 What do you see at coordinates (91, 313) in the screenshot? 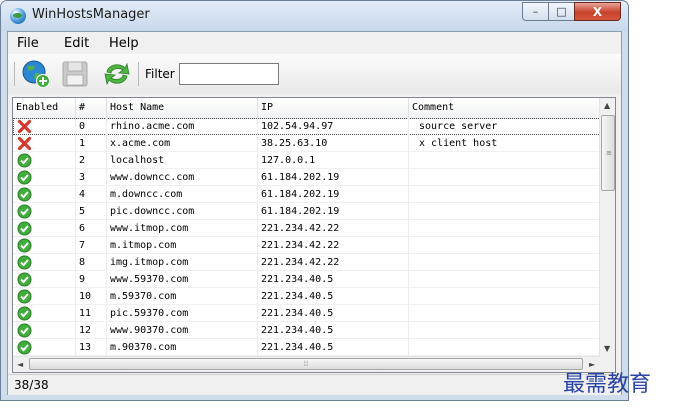
I see `cell-number: 11` at bounding box center [91, 313].